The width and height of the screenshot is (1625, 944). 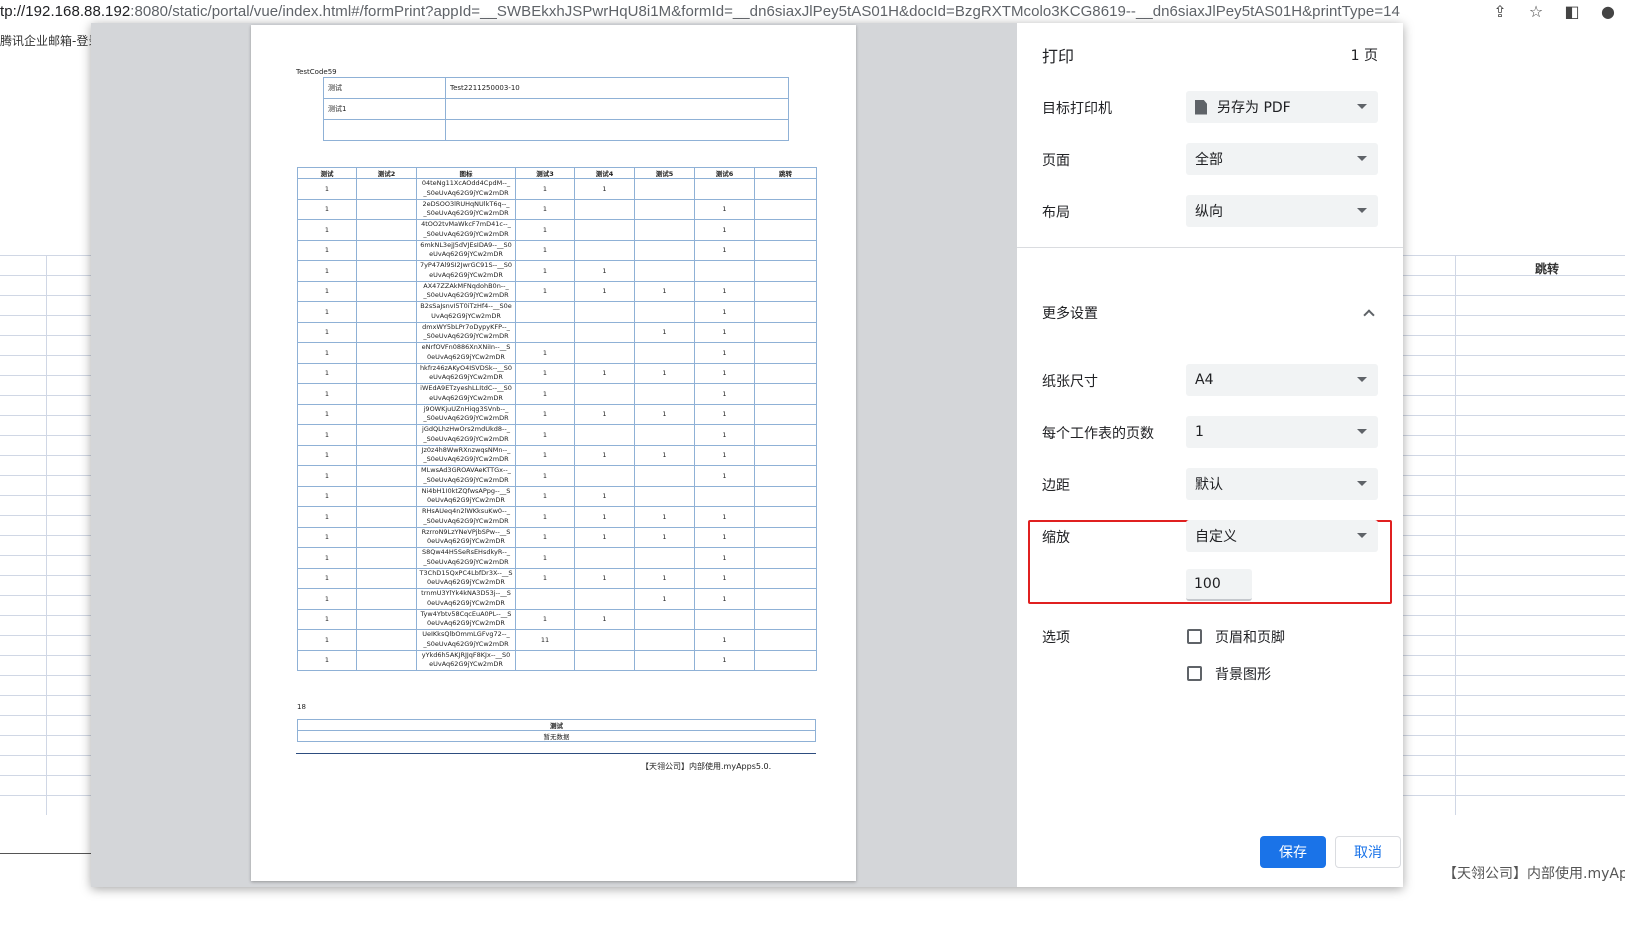 What do you see at coordinates (1282, 432) in the screenshot?
I see `pages-per-sheet-select: 1` at bounding box center [1282, 432].